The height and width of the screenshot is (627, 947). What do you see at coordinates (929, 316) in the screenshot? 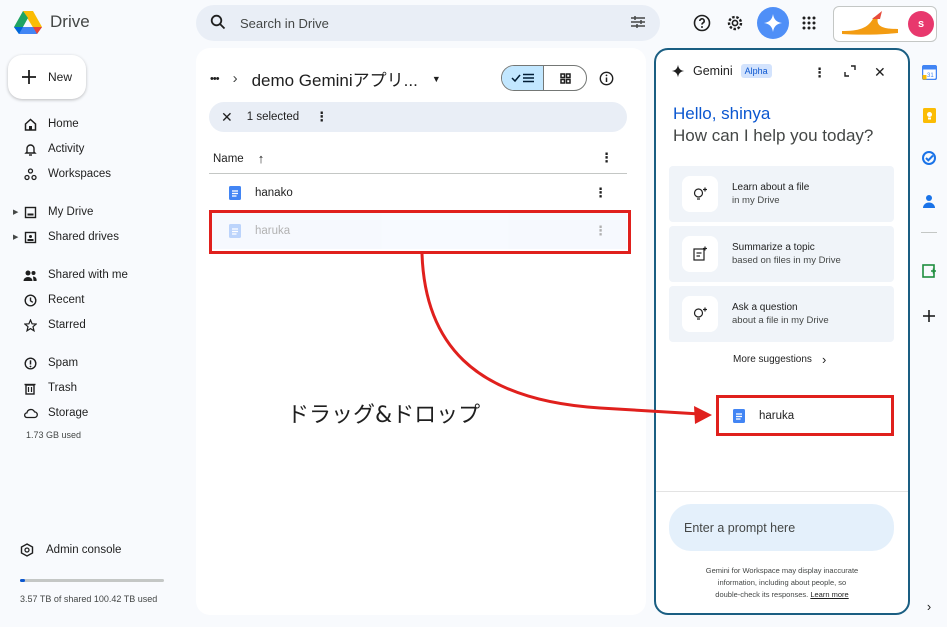
I see `get-addons-plus-icon` at bounding box center [929, 316].